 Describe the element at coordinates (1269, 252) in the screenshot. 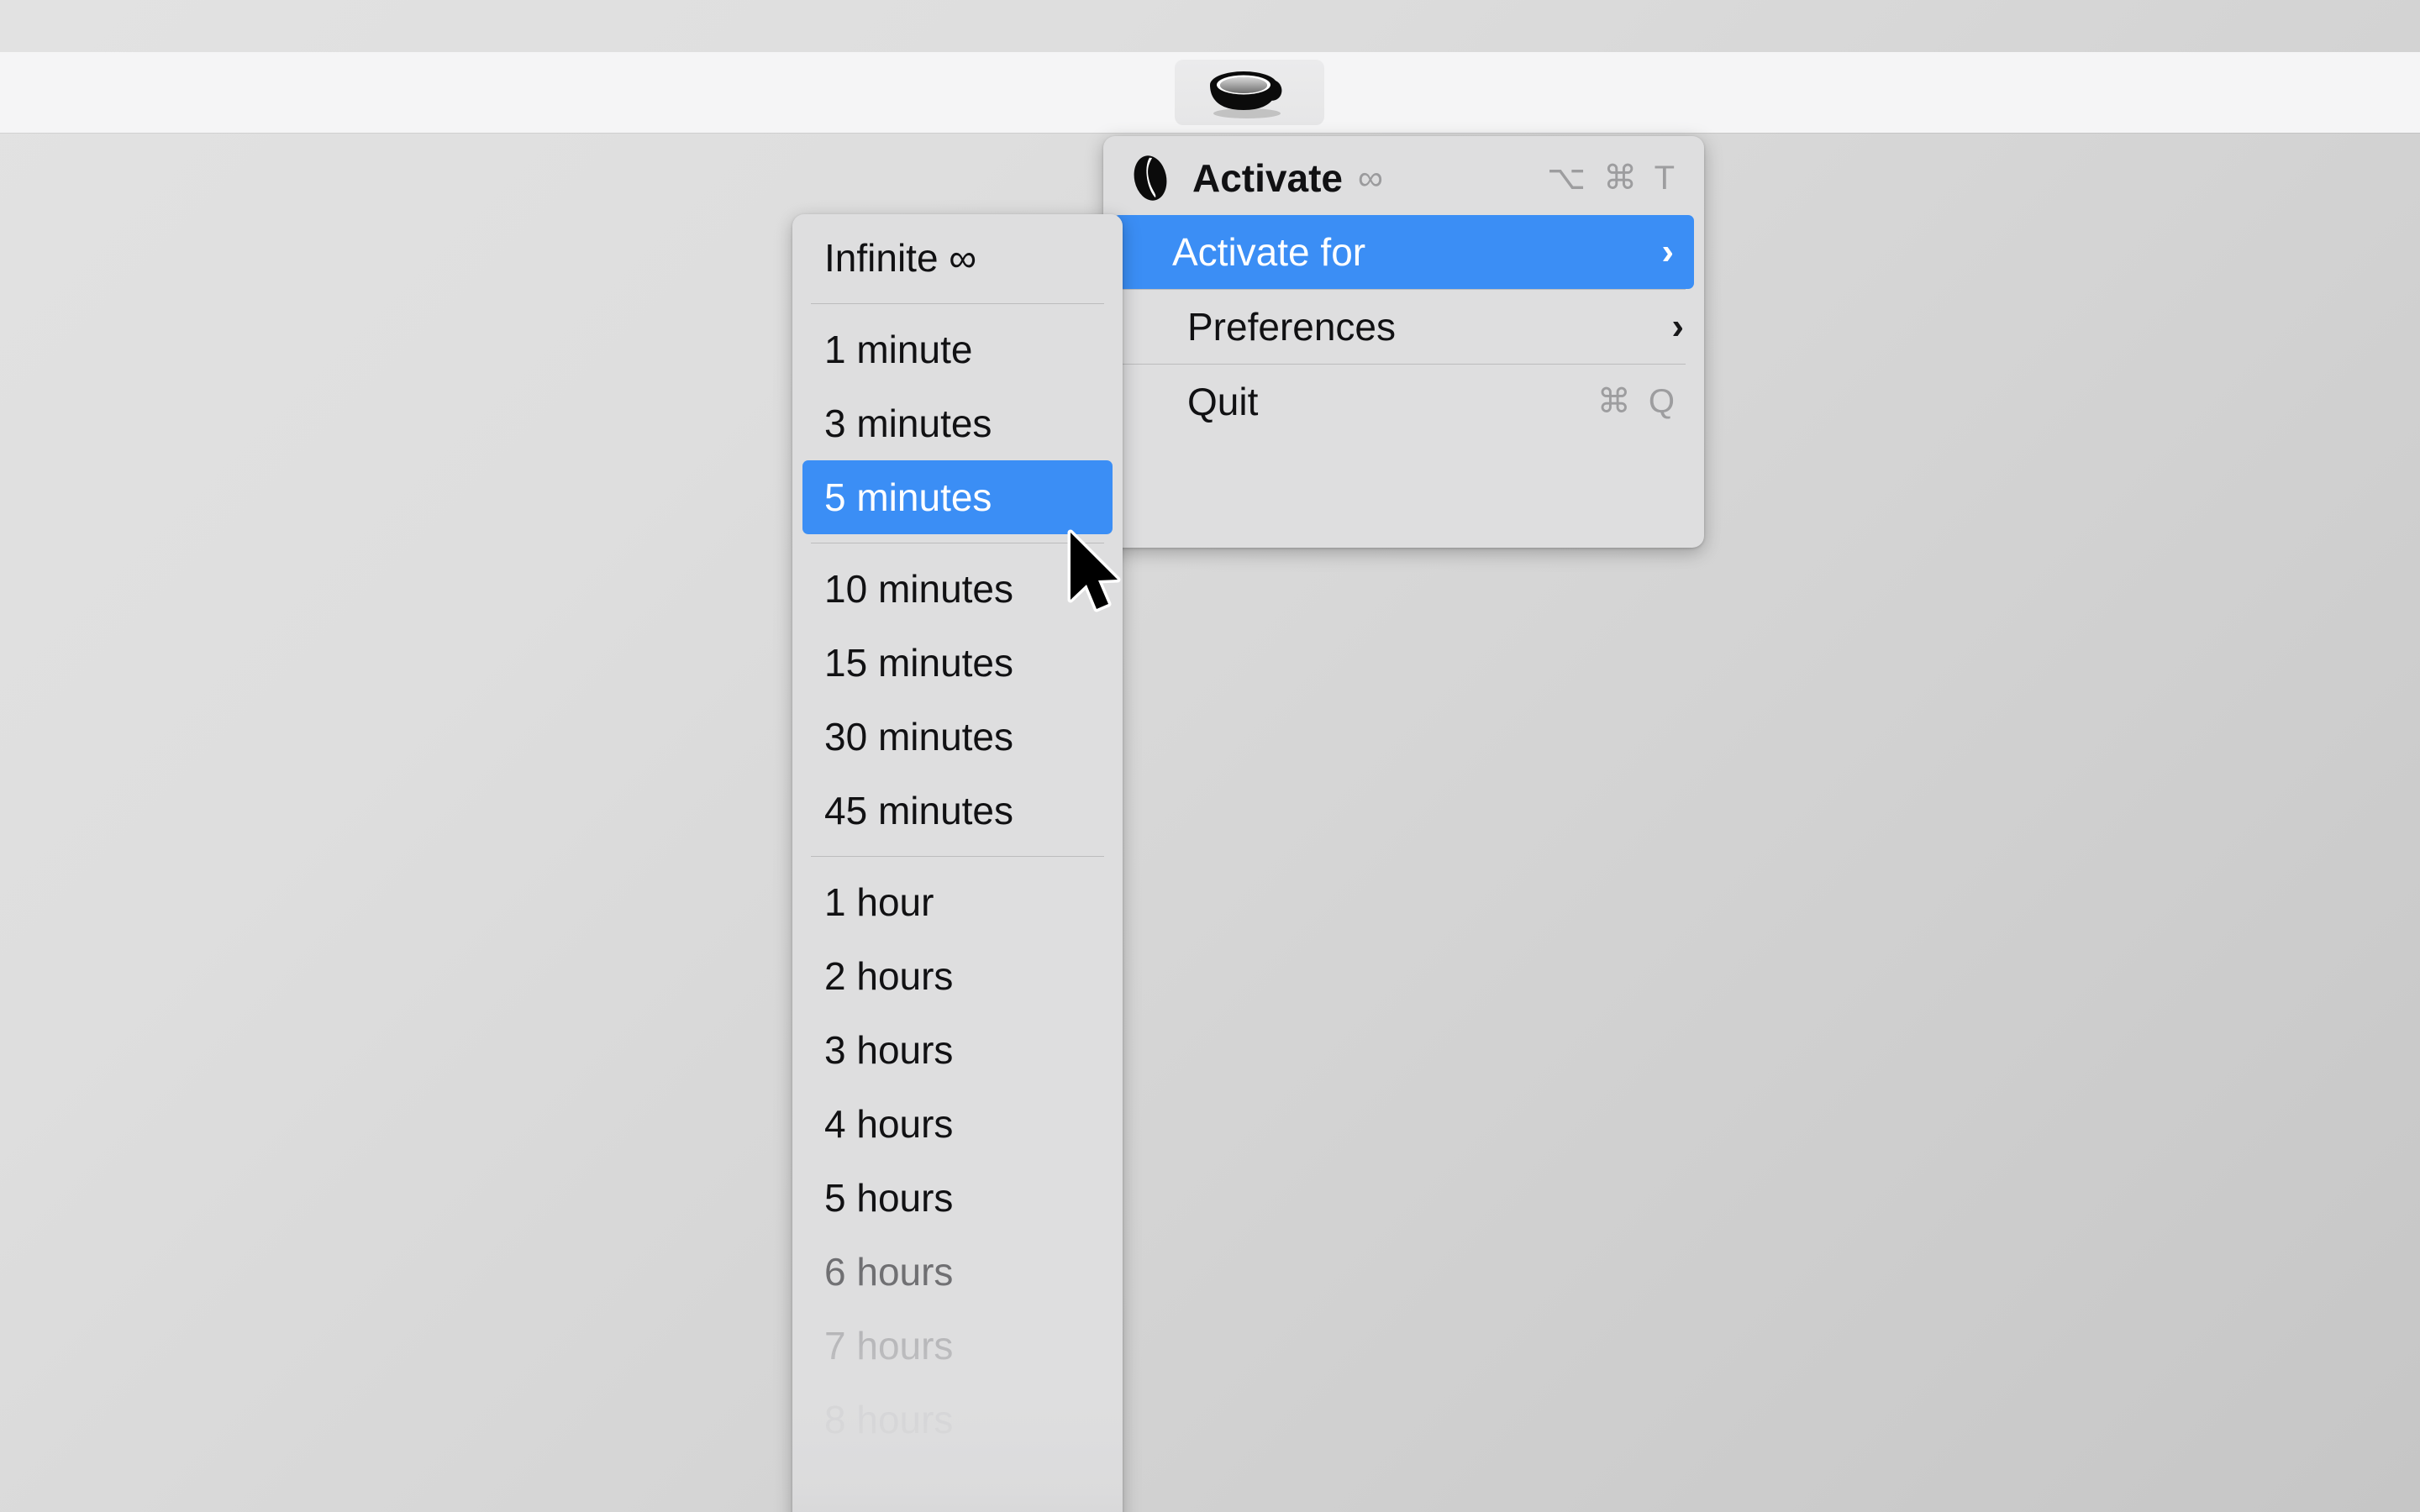

I see `menu-item-activate-for-label: Activate for` at that location.